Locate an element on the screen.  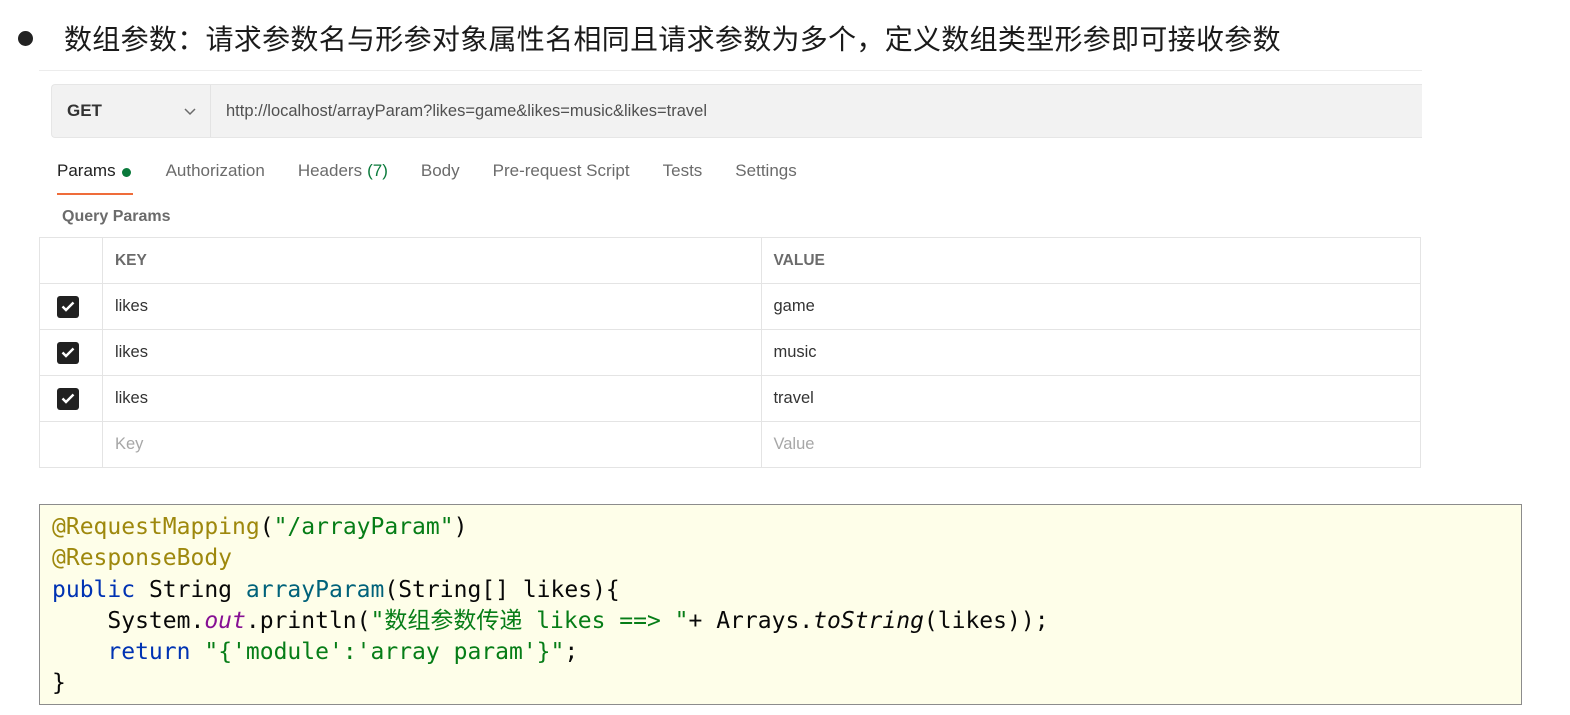
code-field: out is located at coordinates (225, 620).